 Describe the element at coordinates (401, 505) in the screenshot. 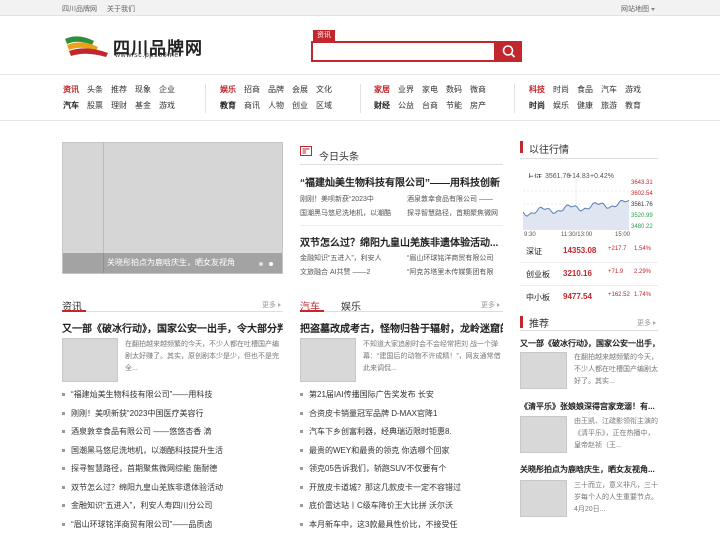

I see `list-item: 底价雷达站丨C级车降价王大比拼 沃尔沃` at that location.